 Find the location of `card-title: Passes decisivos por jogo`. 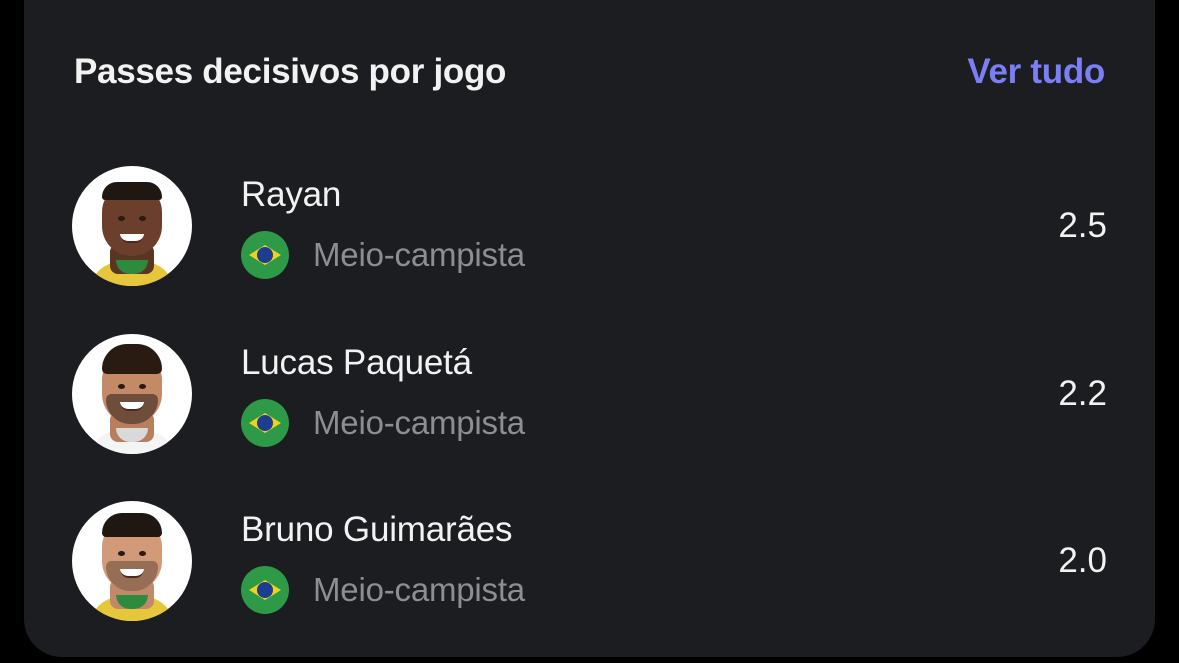

card-title: Passes decisivos por jogo is located at coordinates (290, 71).